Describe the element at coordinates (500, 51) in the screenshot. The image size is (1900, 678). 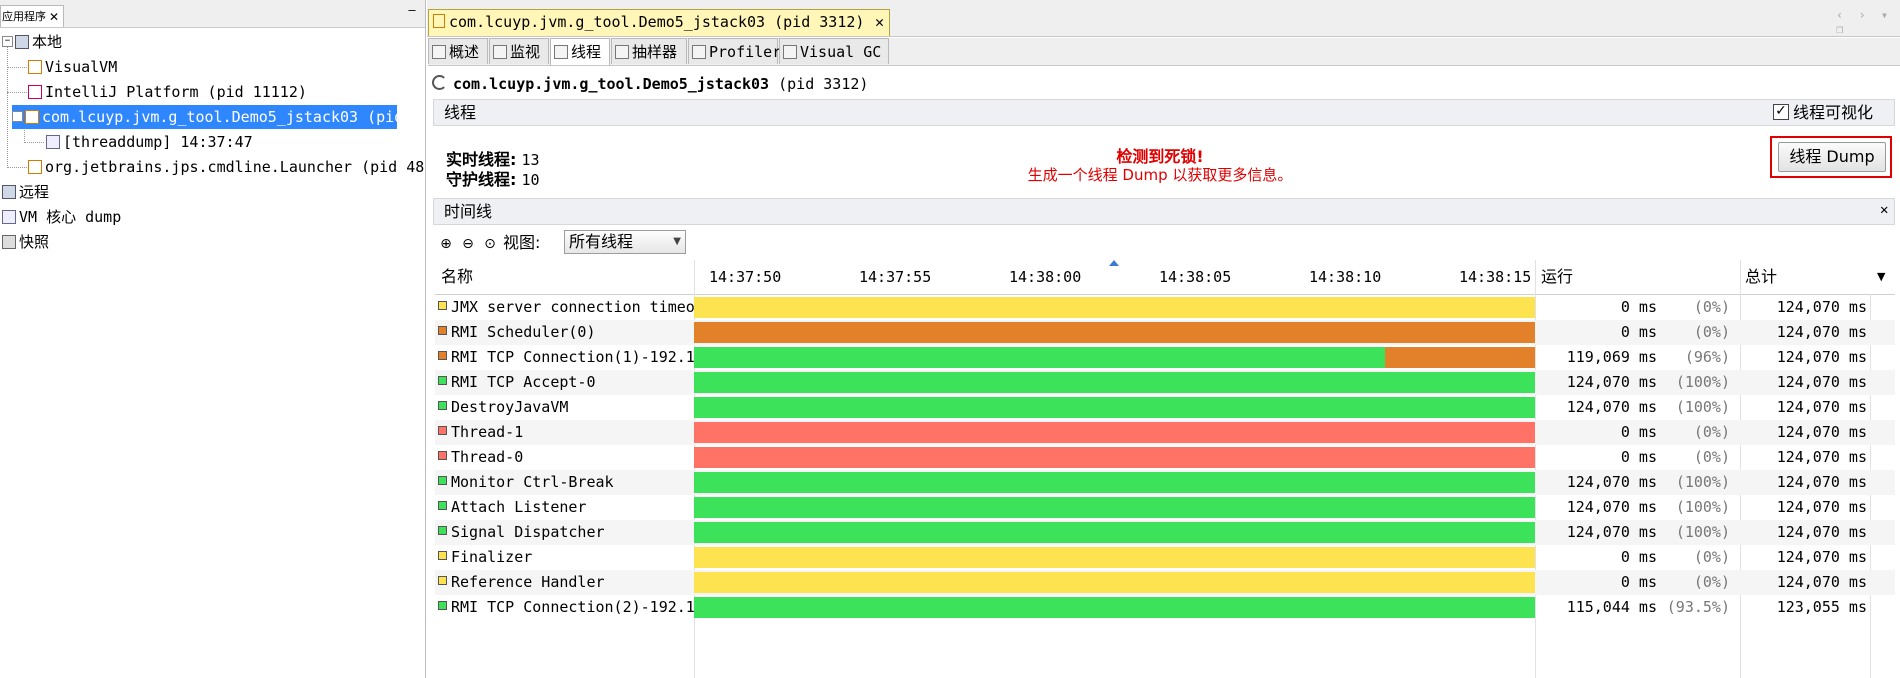
I see `monitor-icon` at that location.